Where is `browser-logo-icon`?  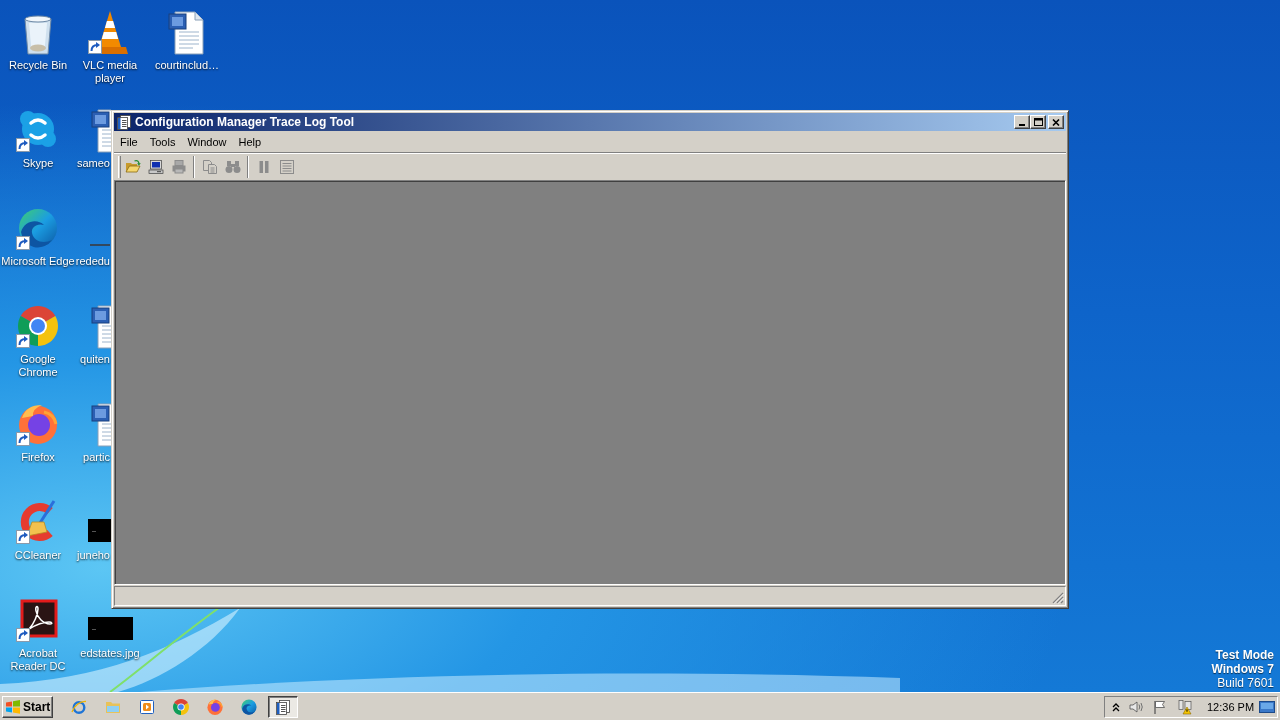 browser-logo-icon is located at coordinates (181, 706).